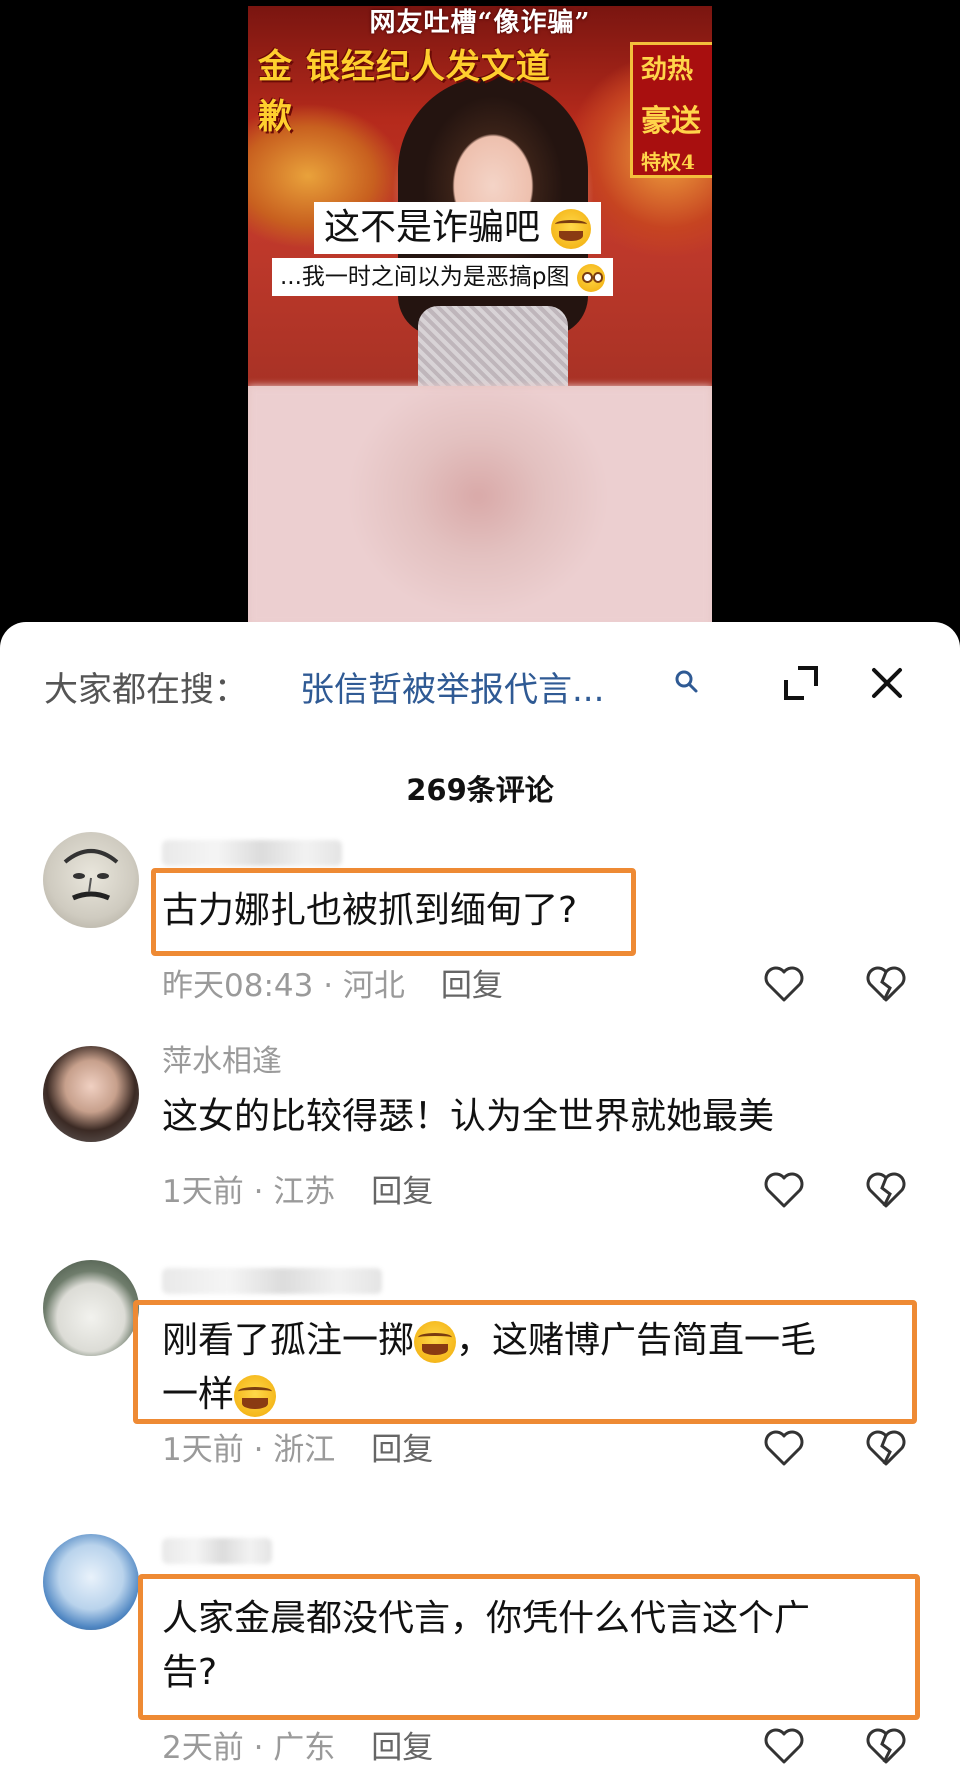  Describe the element at coordinates (222, 1062) in the screenshot. I see `comment-username: 萍水相逢` at that location.